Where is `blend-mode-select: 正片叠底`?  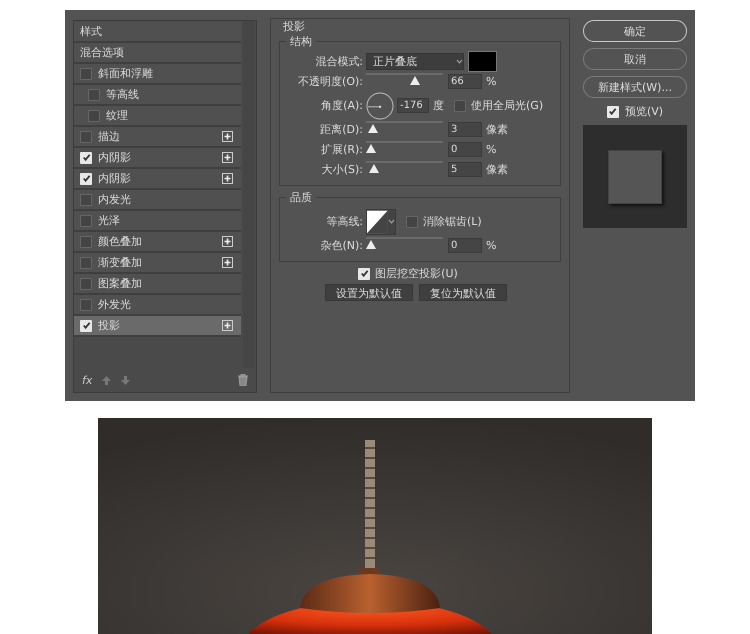 blend-mode-select: 正片叠底 is located at coordinates (415, 61).